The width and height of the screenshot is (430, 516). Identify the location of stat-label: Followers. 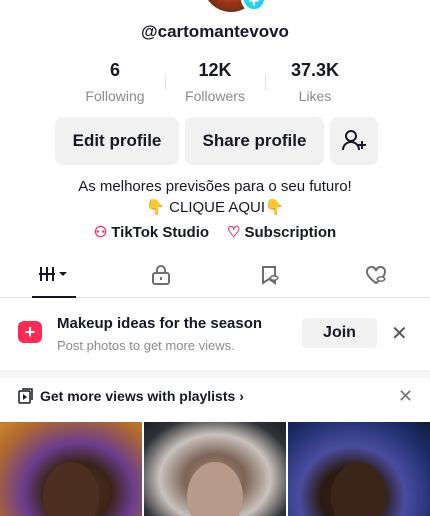
(215, 96).